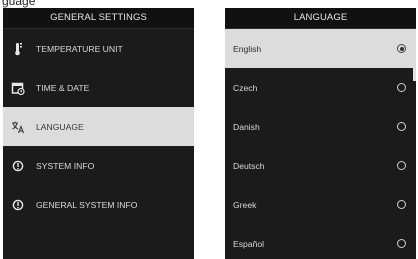 Image resolution: width=418 pixels, height=259 pixels. Describe the element at coordinates (18, 88) in the screenshot. I see `calendar-clock-icon` at that location.